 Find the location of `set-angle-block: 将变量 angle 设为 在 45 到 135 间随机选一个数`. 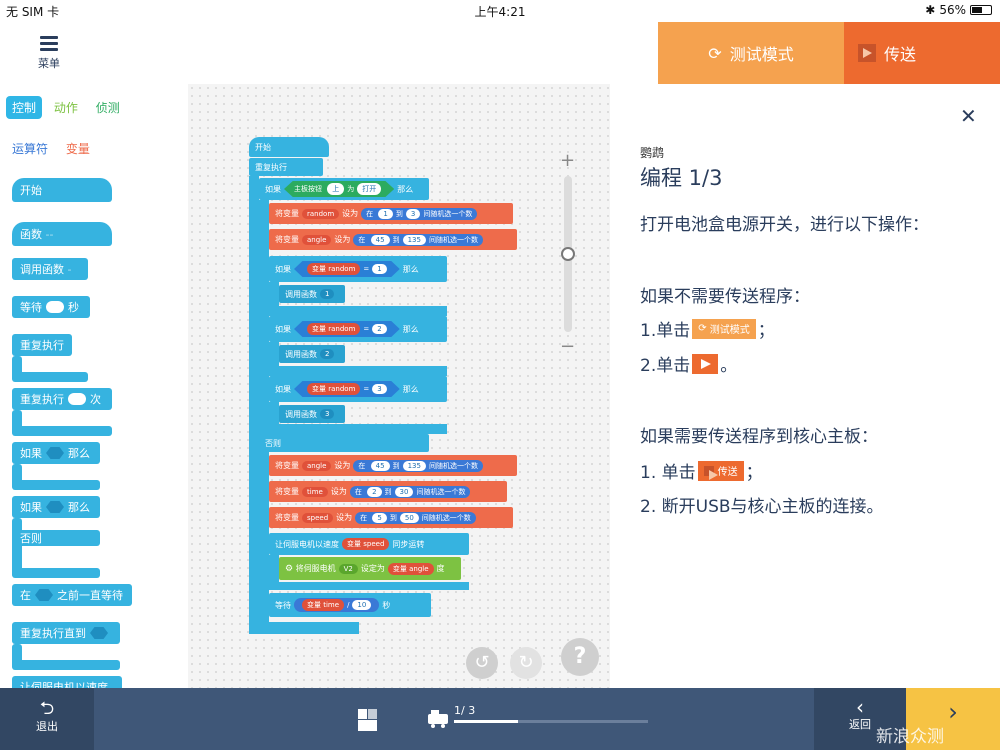

set-angle-block: 将变量 angle 设为 在 45 到 135 间随机选一个数 is located at coordinates (393, 239).